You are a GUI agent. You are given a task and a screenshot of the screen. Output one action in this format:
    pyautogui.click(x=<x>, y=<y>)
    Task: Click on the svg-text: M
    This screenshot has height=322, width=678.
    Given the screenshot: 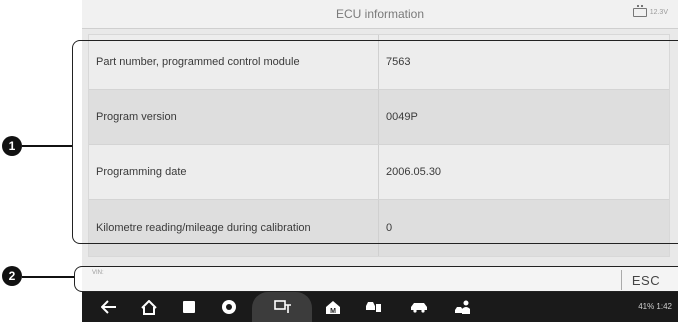 What is the action you would take?
    pyautogui.click(x=333, y=311)
    